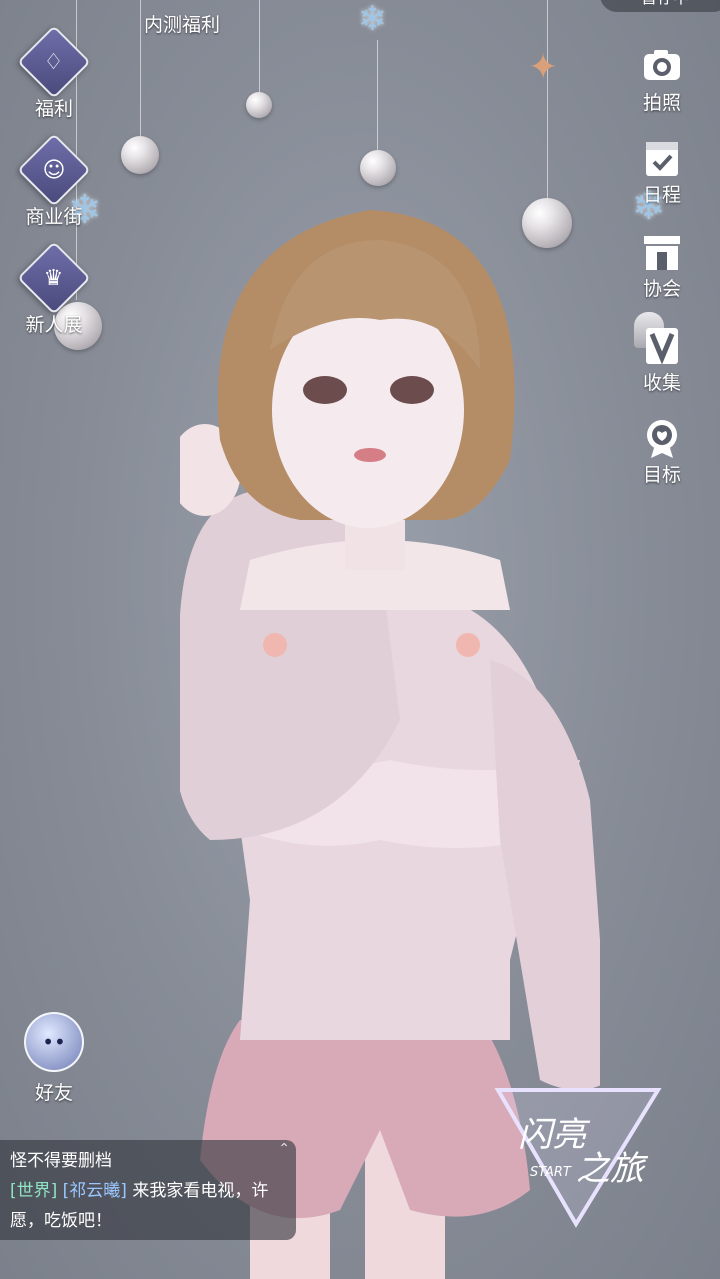 The image size is (720, 1279). What do you see at coordinates (543, 67) in the screenshot?
I see `star-ornament: ✦` at bounding box center [543, 67].